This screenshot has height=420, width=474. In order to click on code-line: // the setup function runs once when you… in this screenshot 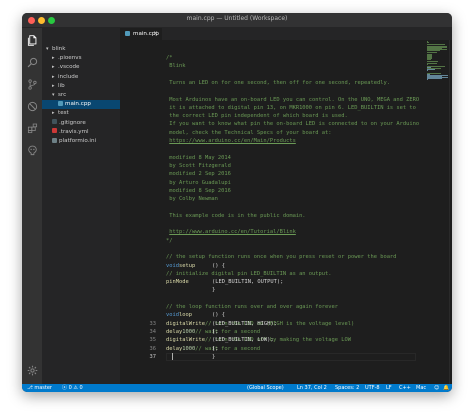, I will do `click(270, 257)`.